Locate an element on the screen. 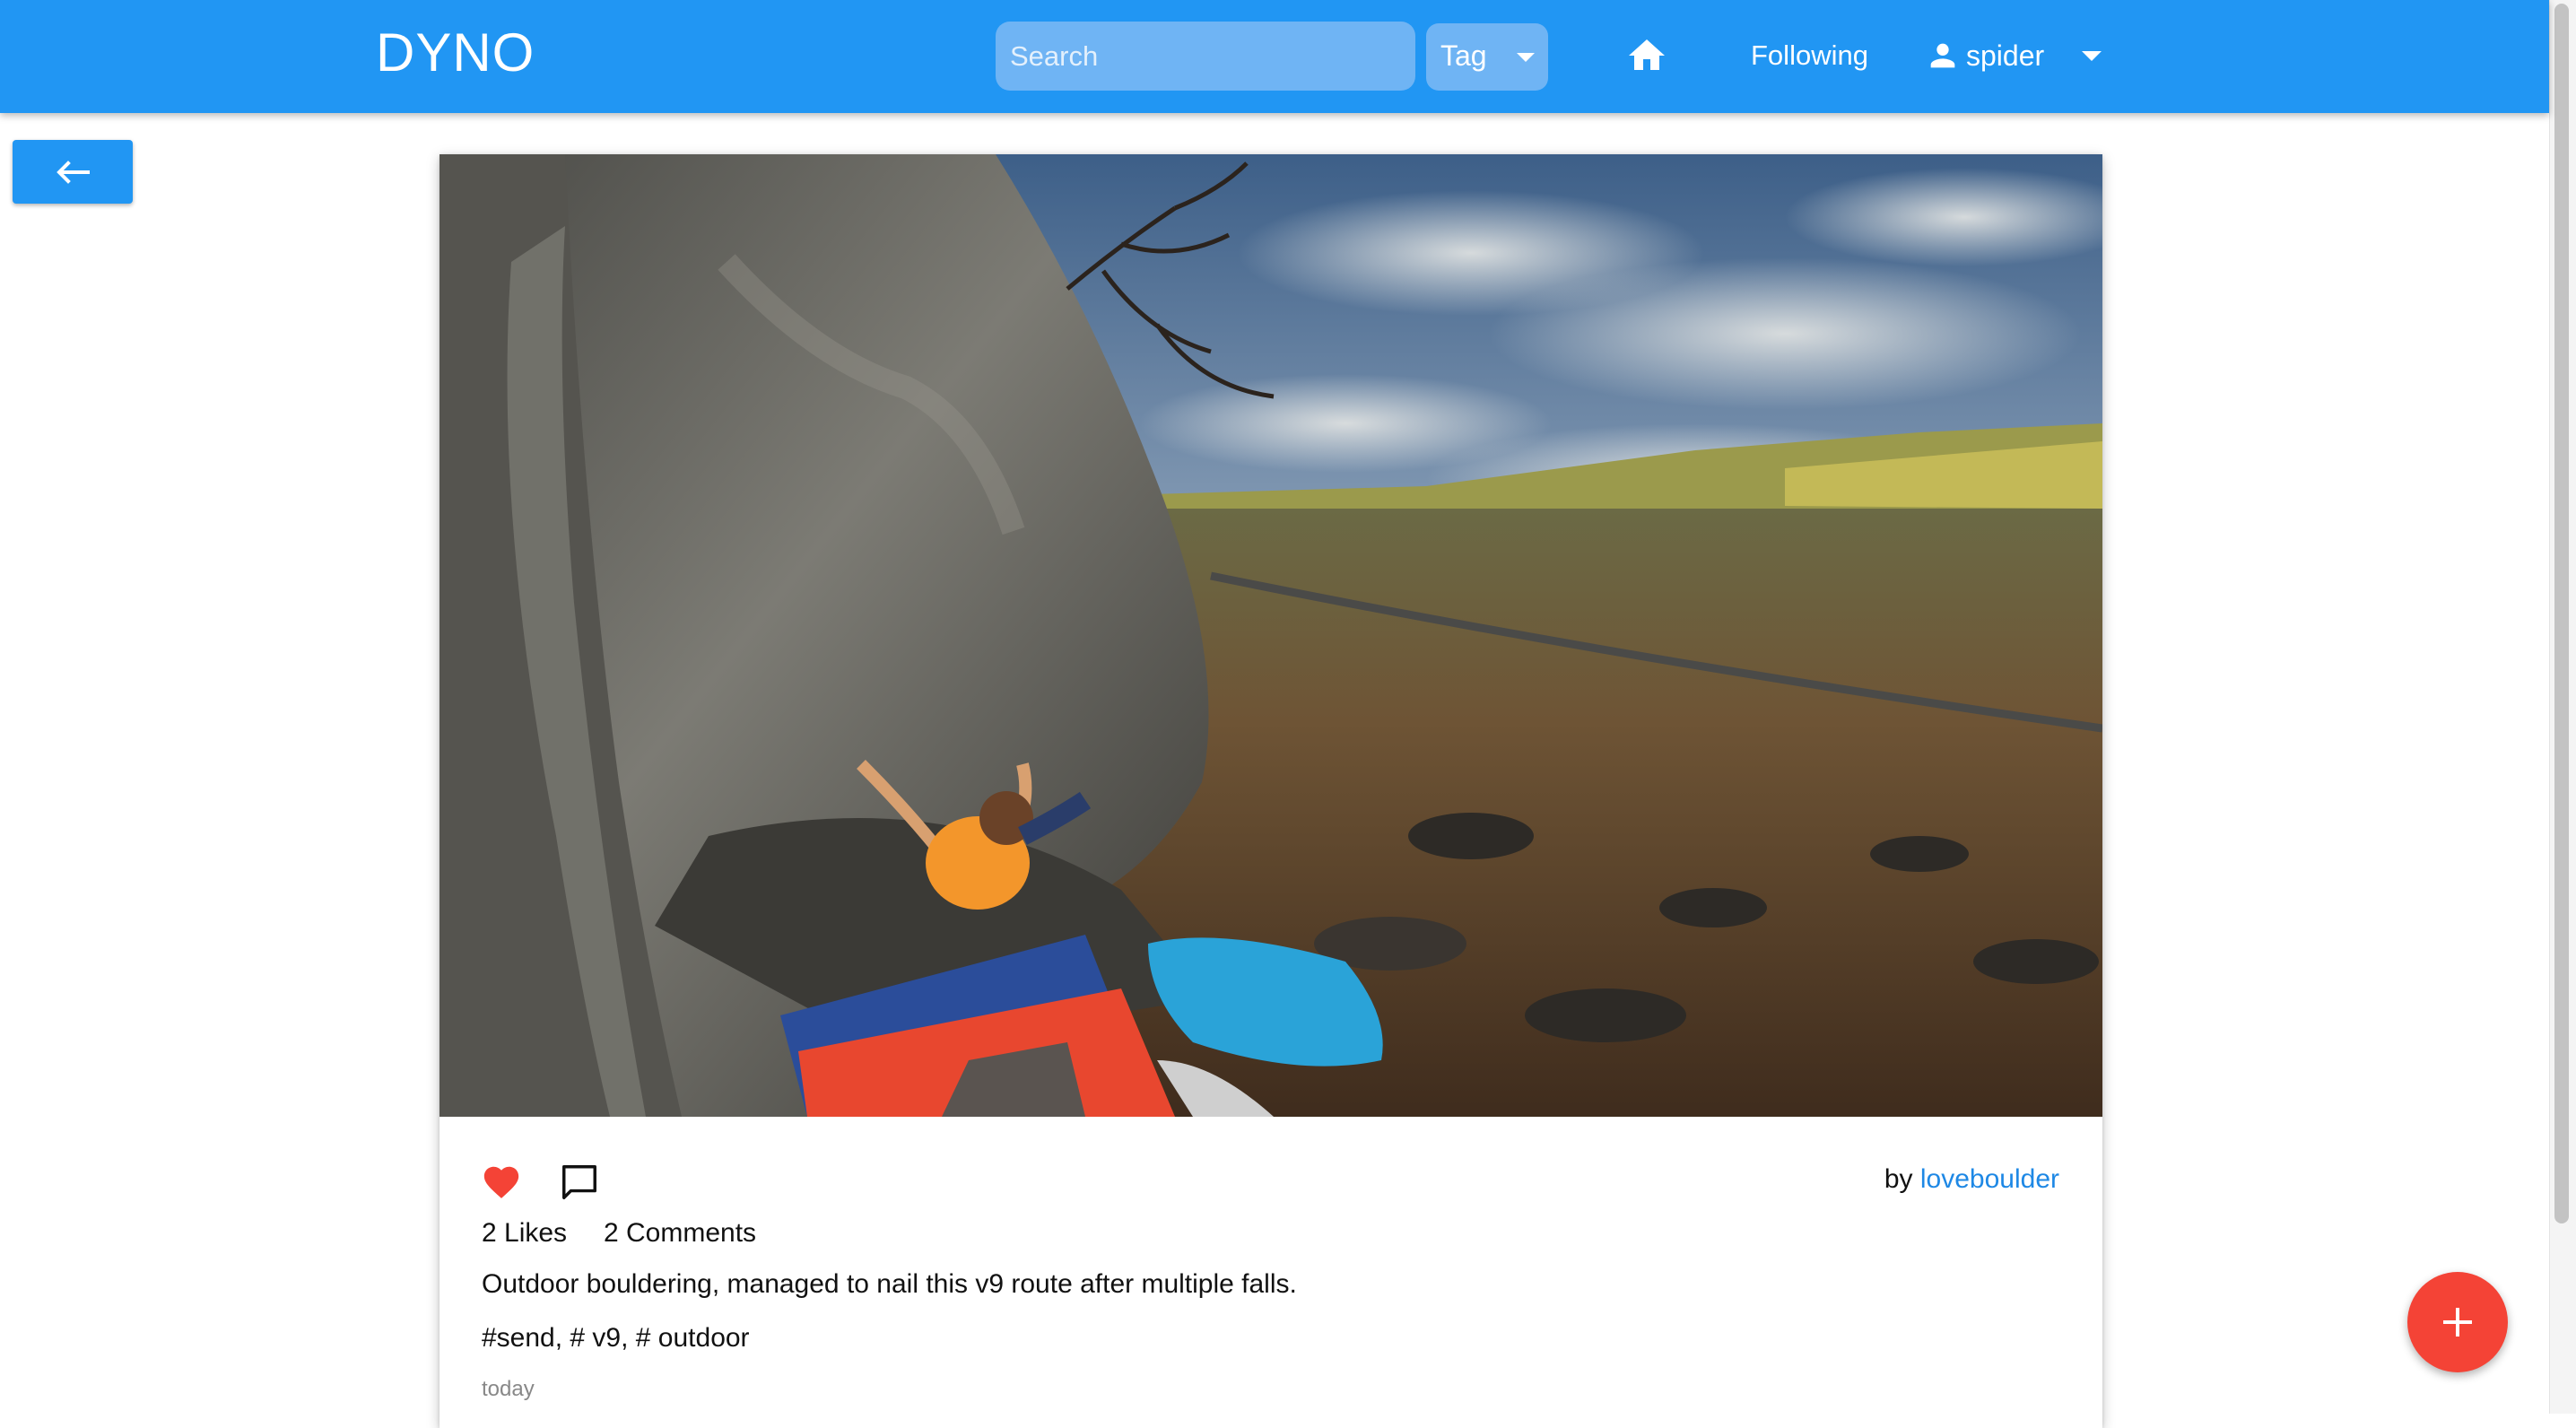 The width and height of the screenshot is (2576, 1428). search-input is located at coordinates (1205, 56).